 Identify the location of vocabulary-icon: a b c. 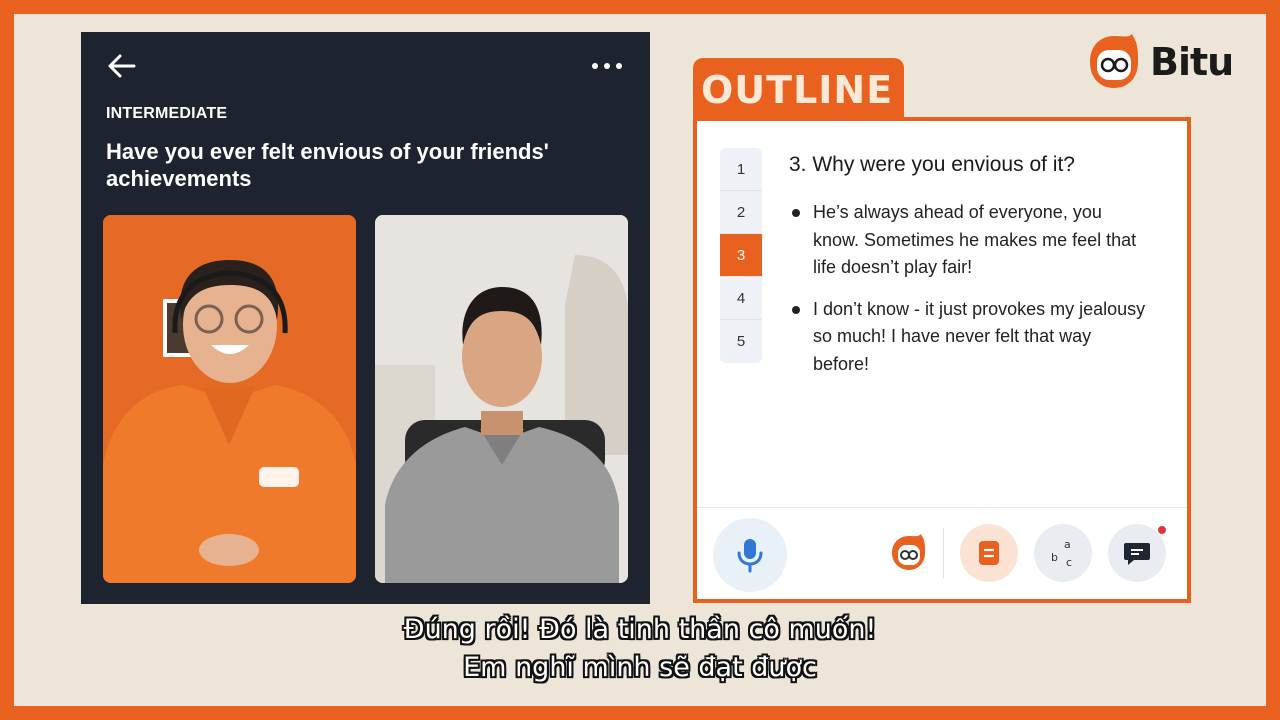
(1061, 553).